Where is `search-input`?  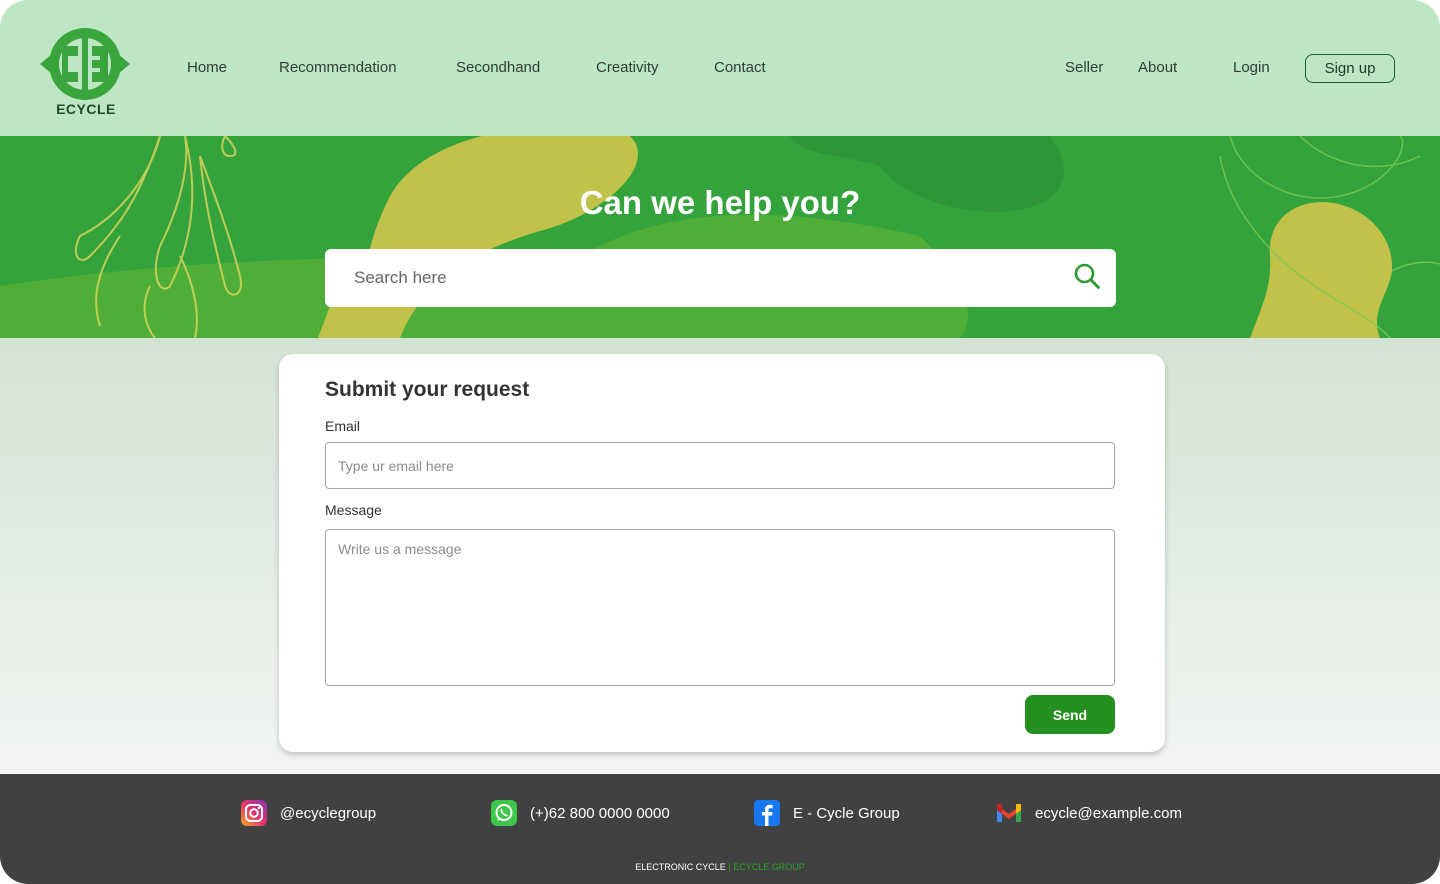
search-input is located at coordinates (685, 278).